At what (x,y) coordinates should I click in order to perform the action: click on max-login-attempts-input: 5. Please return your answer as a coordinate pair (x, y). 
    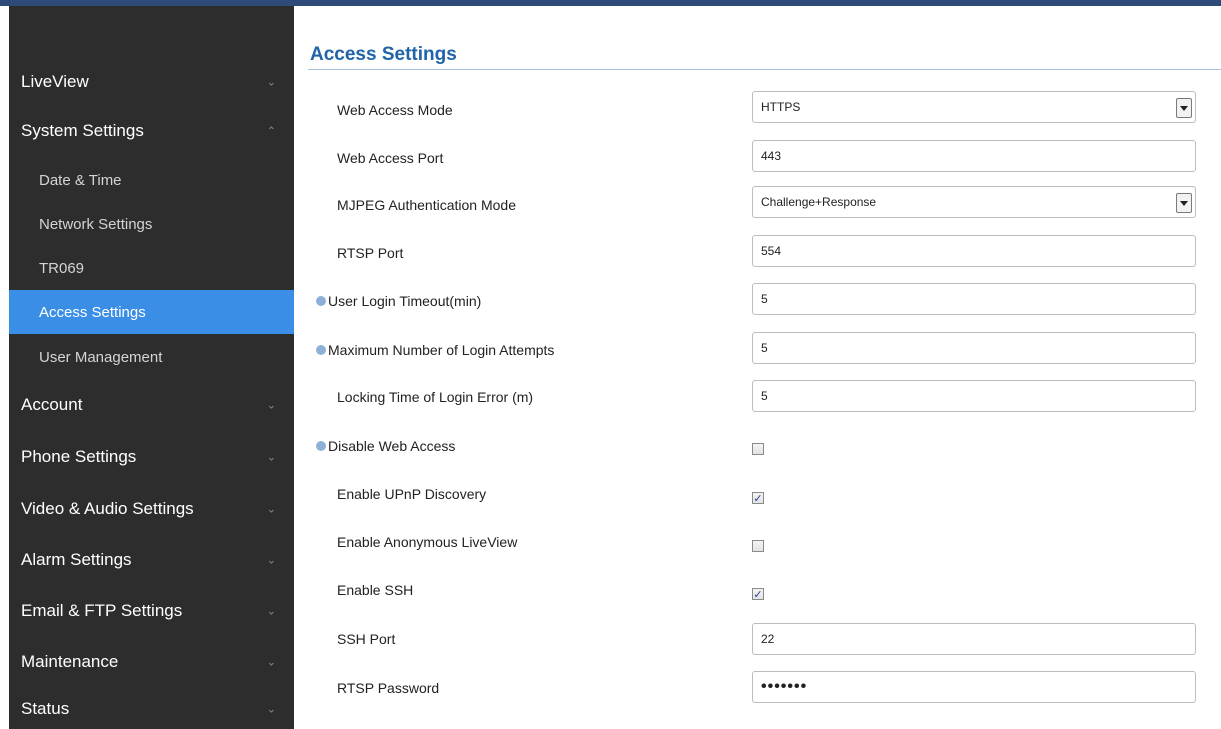
    Looking at the image, I should click on (974, 348).